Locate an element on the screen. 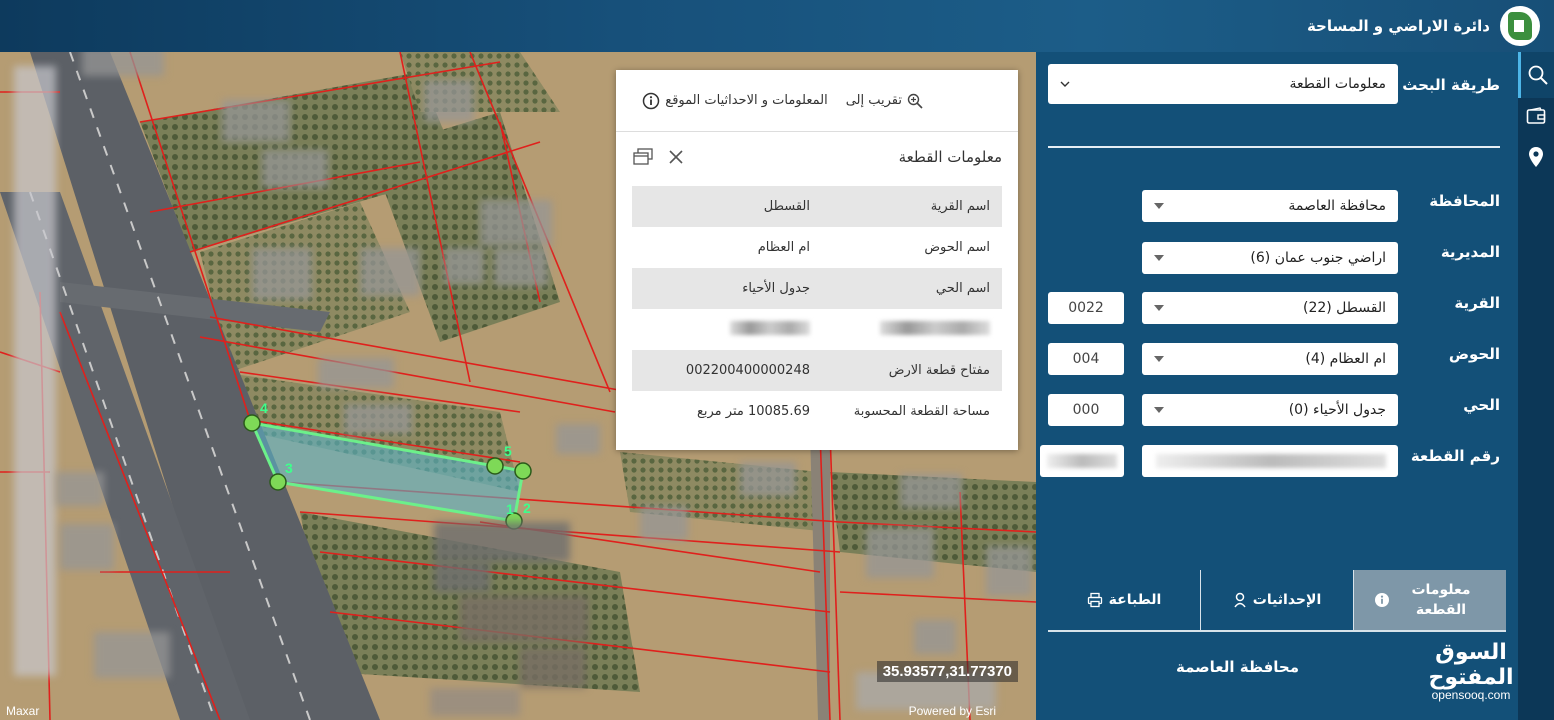 Image resolution: width=1554 pixels, height=720 pixels. district-value: جدول الأحياء (0) is located at coordinates (1337, 410).